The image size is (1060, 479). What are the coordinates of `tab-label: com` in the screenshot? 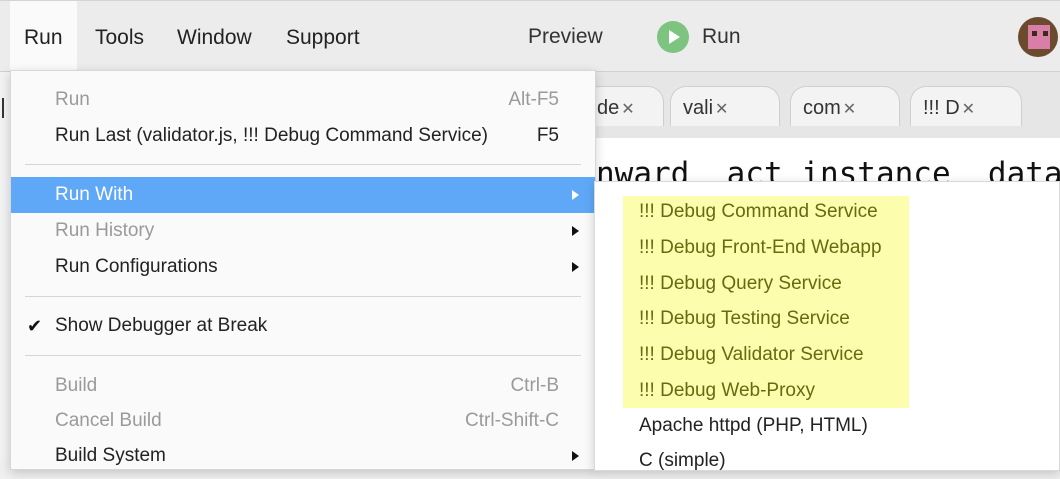 It's located at (822, 108).